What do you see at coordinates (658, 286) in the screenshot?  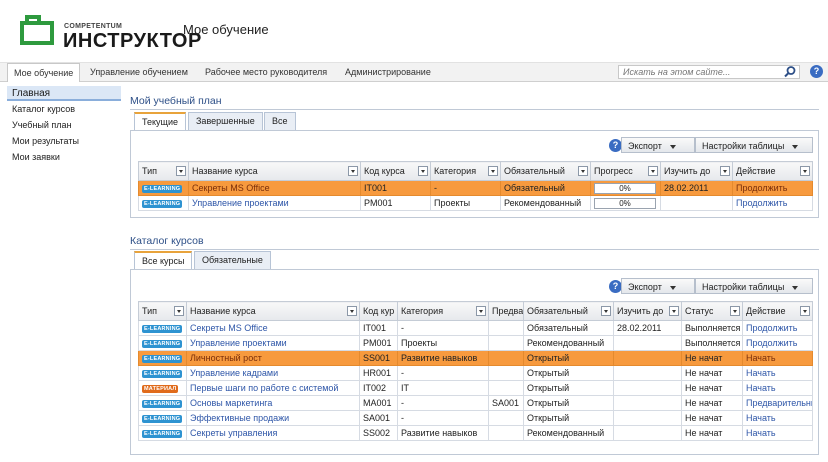 I see `catalog-export-button: Экспорт` at bounding box center [658, 286].